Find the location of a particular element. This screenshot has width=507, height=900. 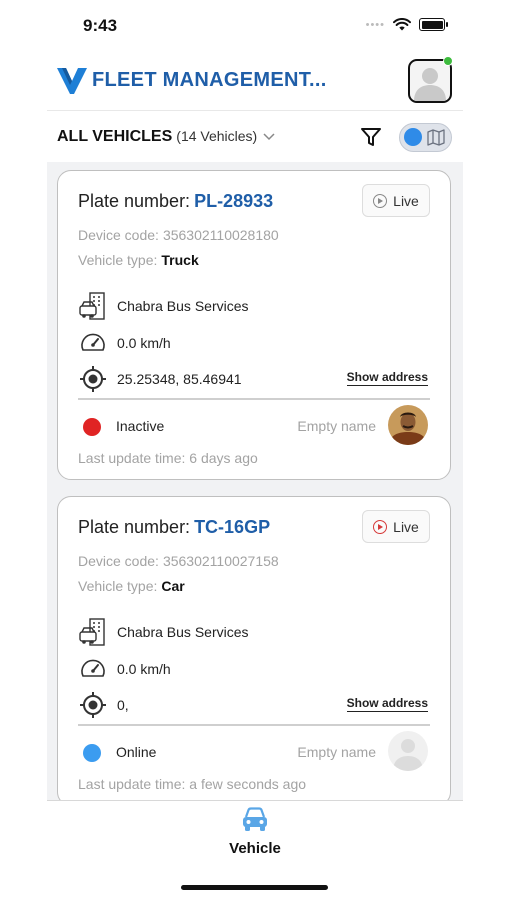

coordinates-value: 0, is located at coordinates (123, 705).